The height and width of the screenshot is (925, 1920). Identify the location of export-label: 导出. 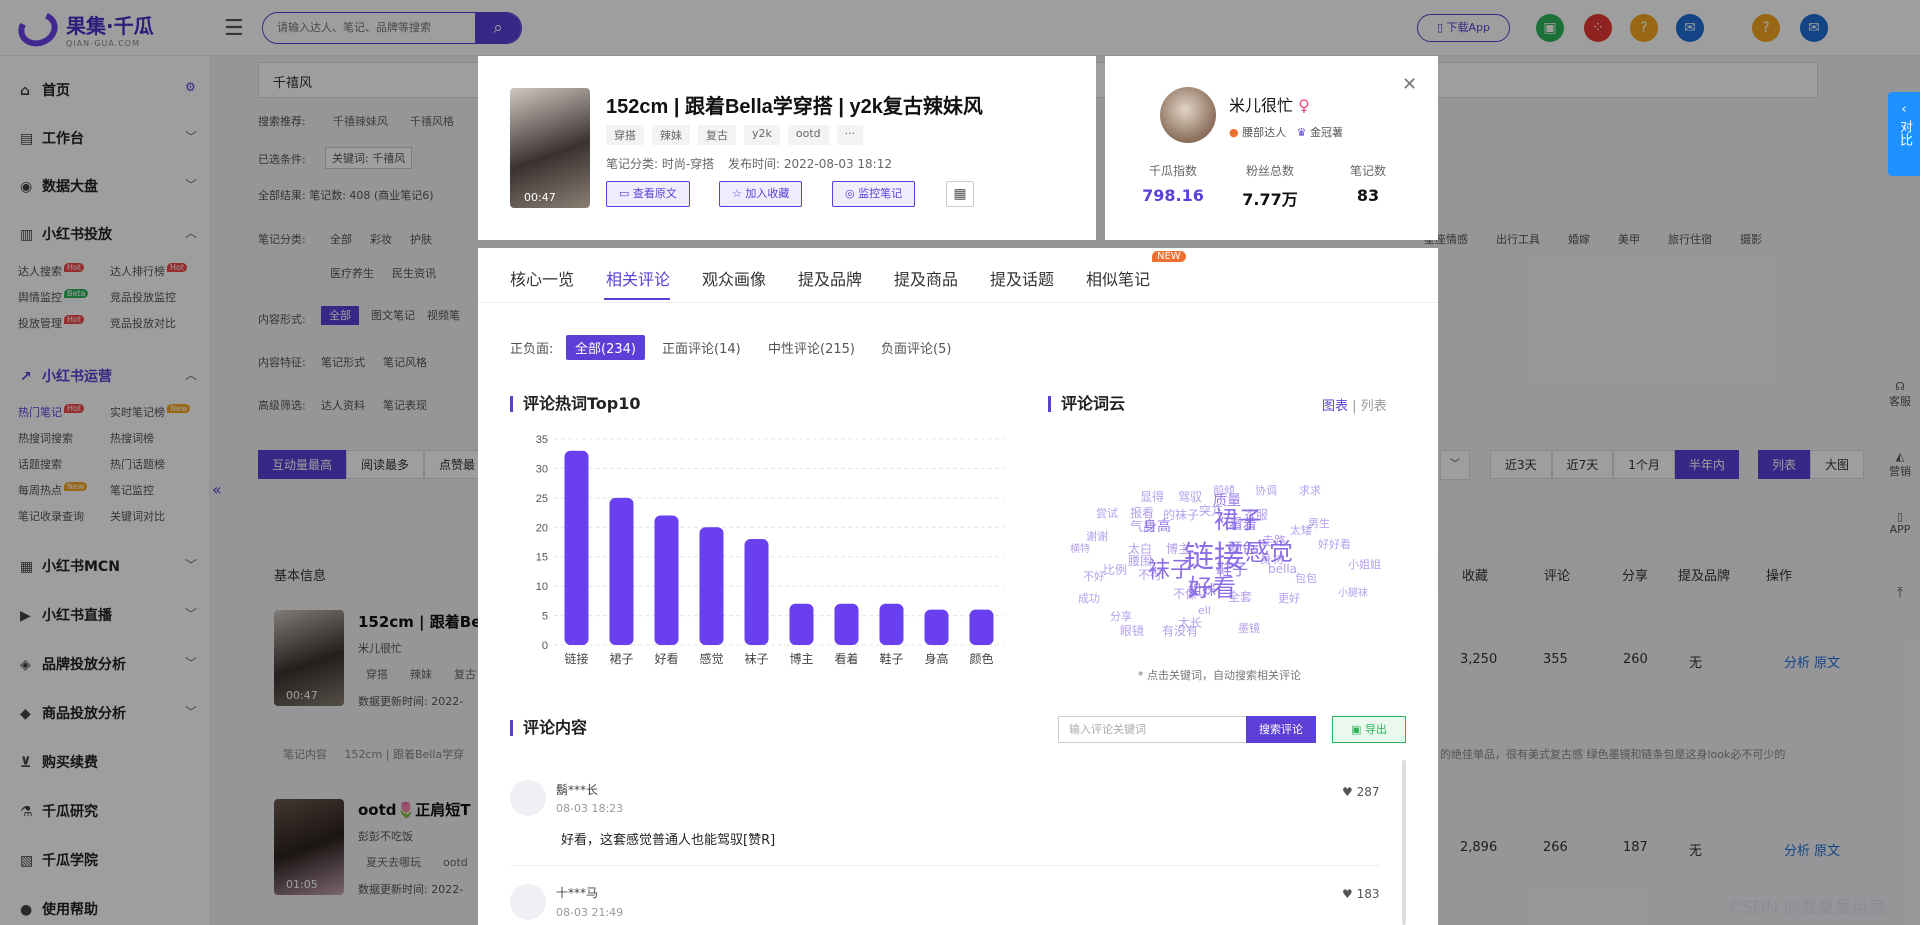
(1375, 729).